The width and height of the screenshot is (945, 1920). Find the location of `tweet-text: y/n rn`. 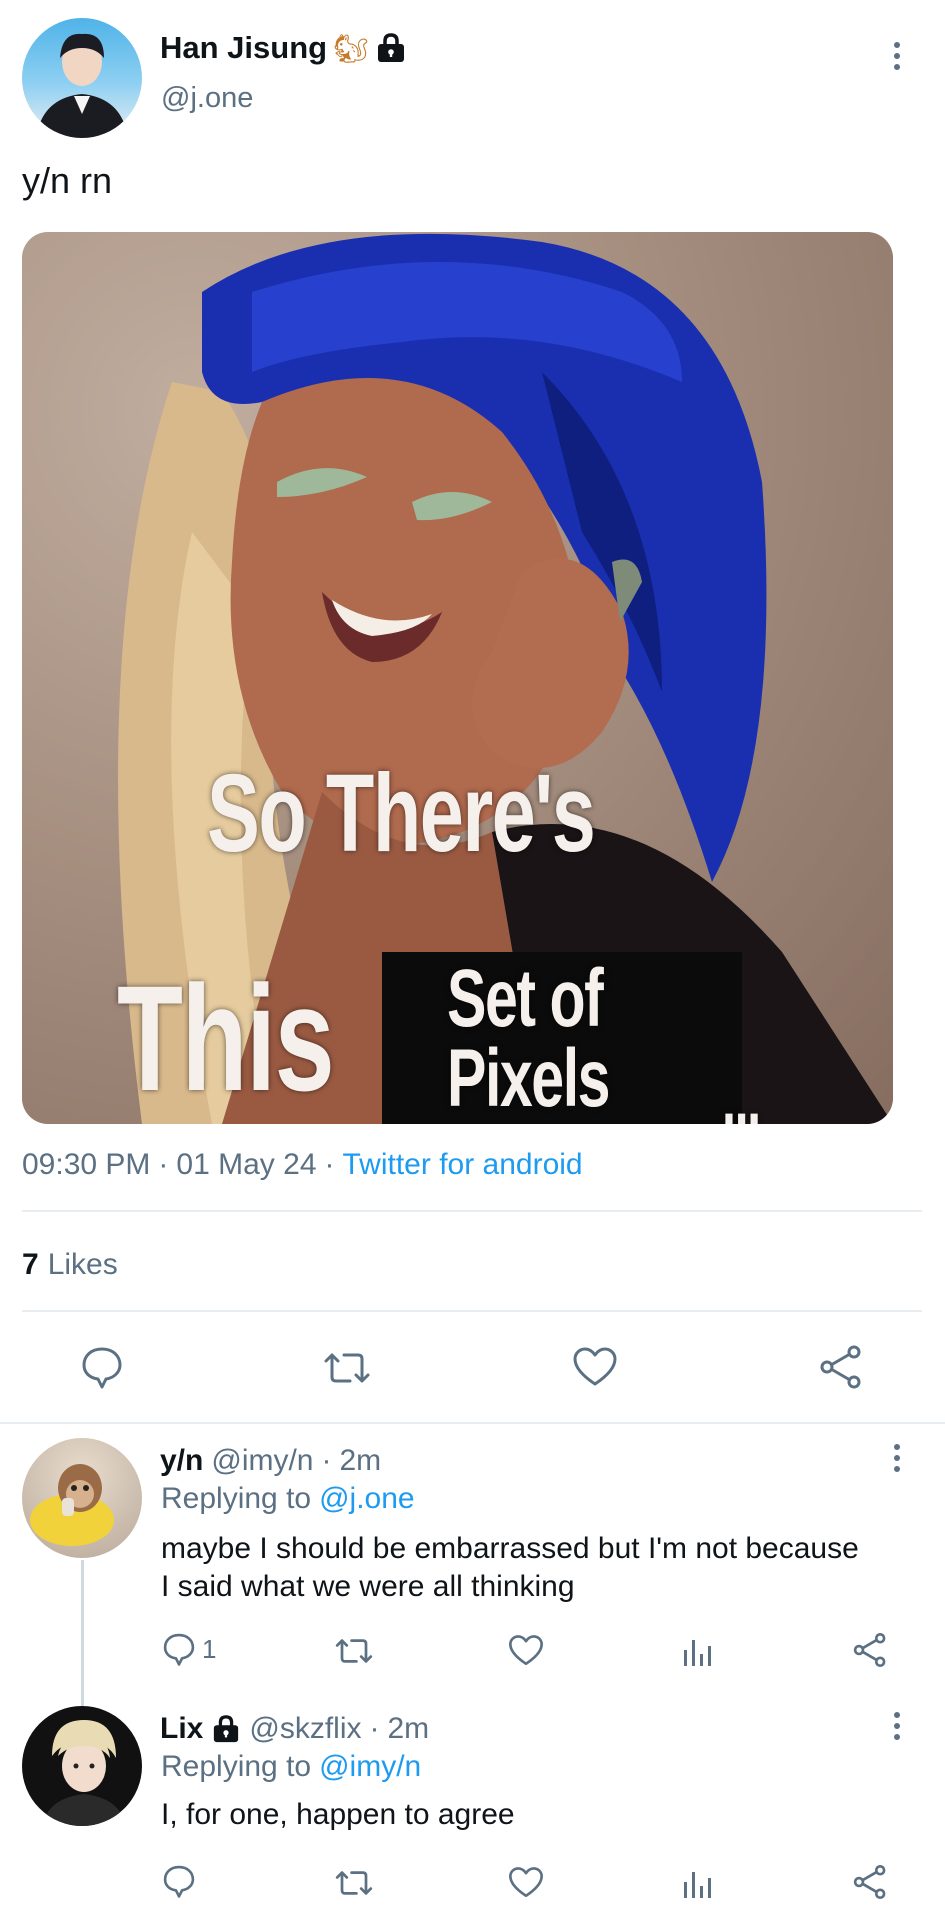

tweet-text: y/n rn is located at coordinates (67, 180).